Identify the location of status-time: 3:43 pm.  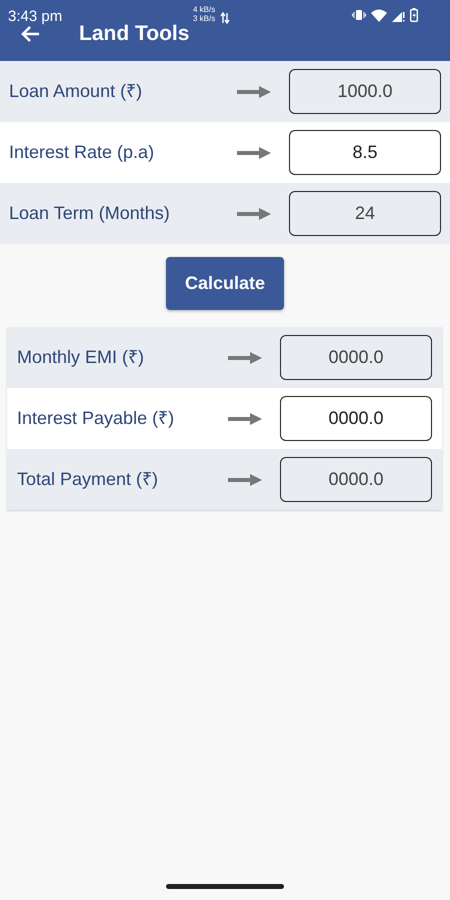
(35, 17).